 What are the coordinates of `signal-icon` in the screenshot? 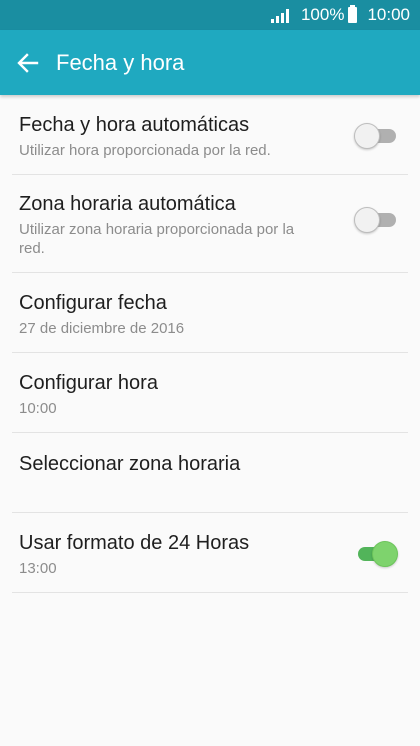 It's located at (279, 15).